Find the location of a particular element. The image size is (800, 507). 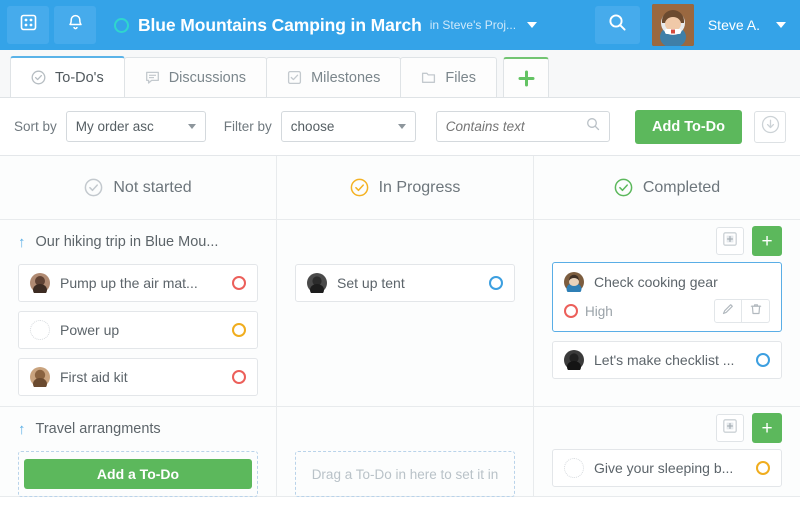

selected-card-title-row: Check cooking gear is located at coordinates (667, 283).